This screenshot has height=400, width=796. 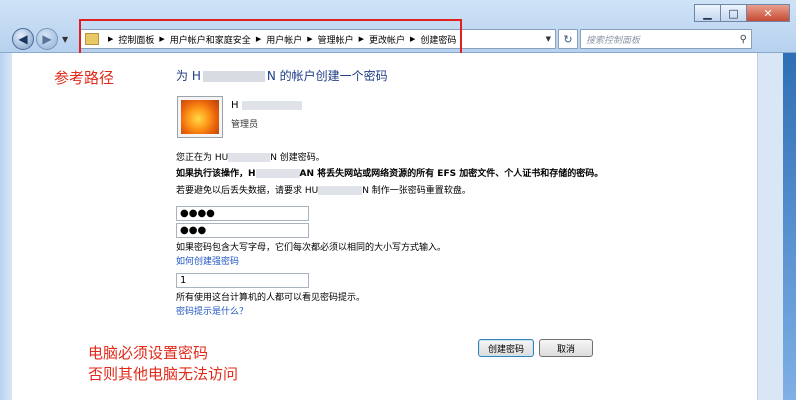 I want to click on confirm-password-input: ●●●, so click(x=242, y=230).